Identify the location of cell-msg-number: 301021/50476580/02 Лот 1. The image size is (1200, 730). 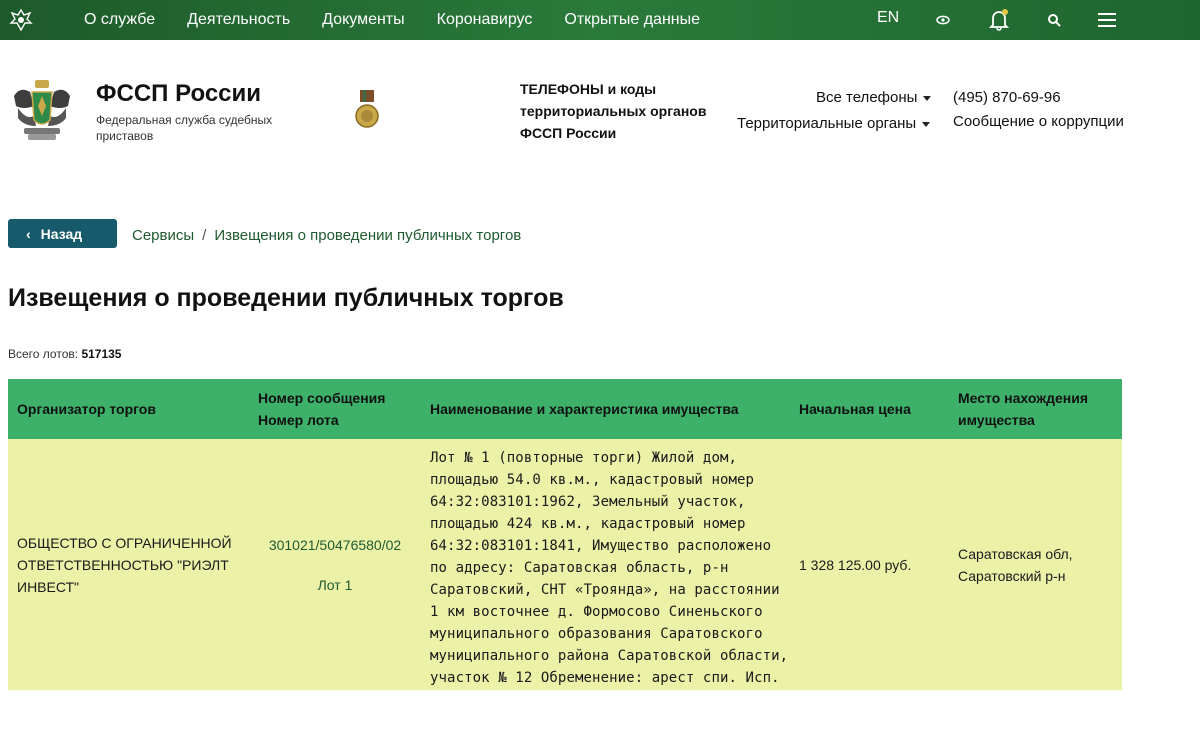
(335, 565).